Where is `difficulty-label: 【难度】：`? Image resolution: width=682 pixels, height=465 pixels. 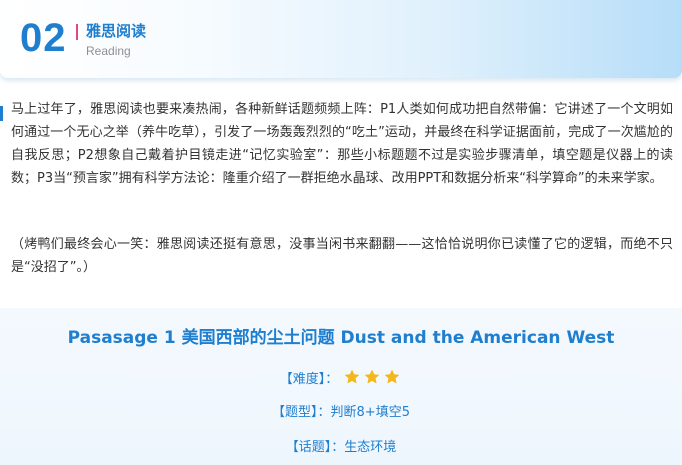
difficulty-label: 【难度】： is located at coordinates (309, 379).